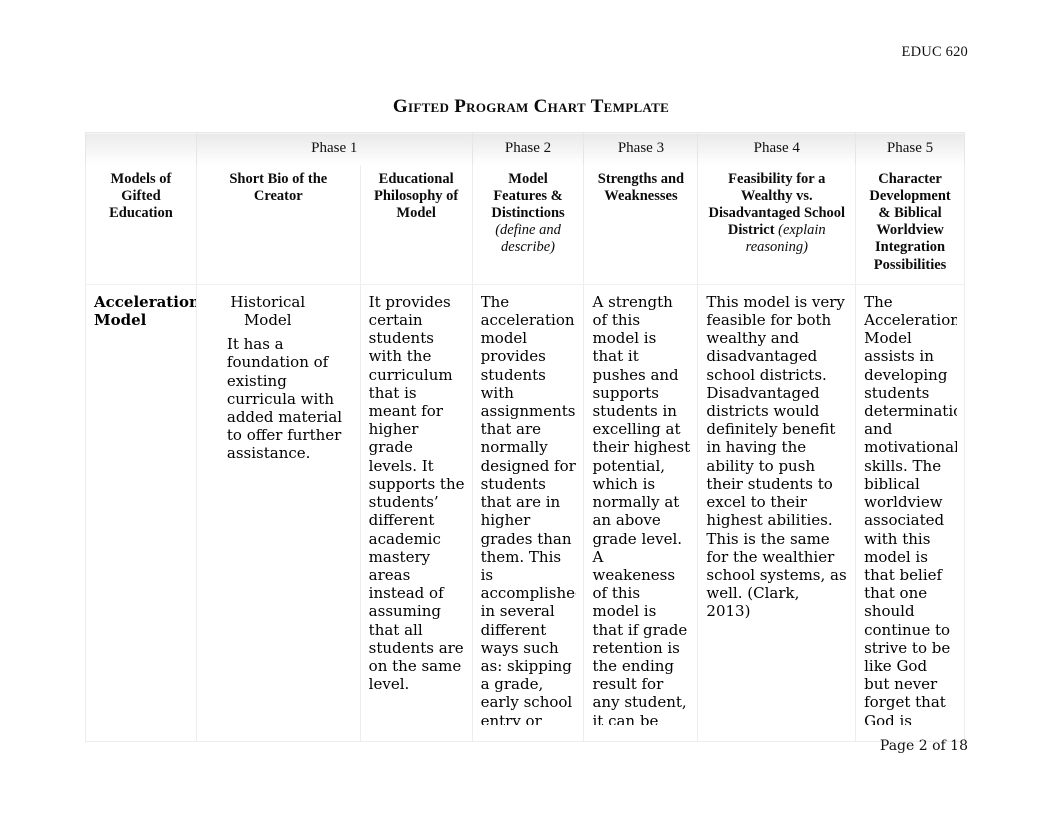 The width and height of the screenshot is (1062, 822). I want to click on phase-cell-3: Phase 3, so click(641, 148).